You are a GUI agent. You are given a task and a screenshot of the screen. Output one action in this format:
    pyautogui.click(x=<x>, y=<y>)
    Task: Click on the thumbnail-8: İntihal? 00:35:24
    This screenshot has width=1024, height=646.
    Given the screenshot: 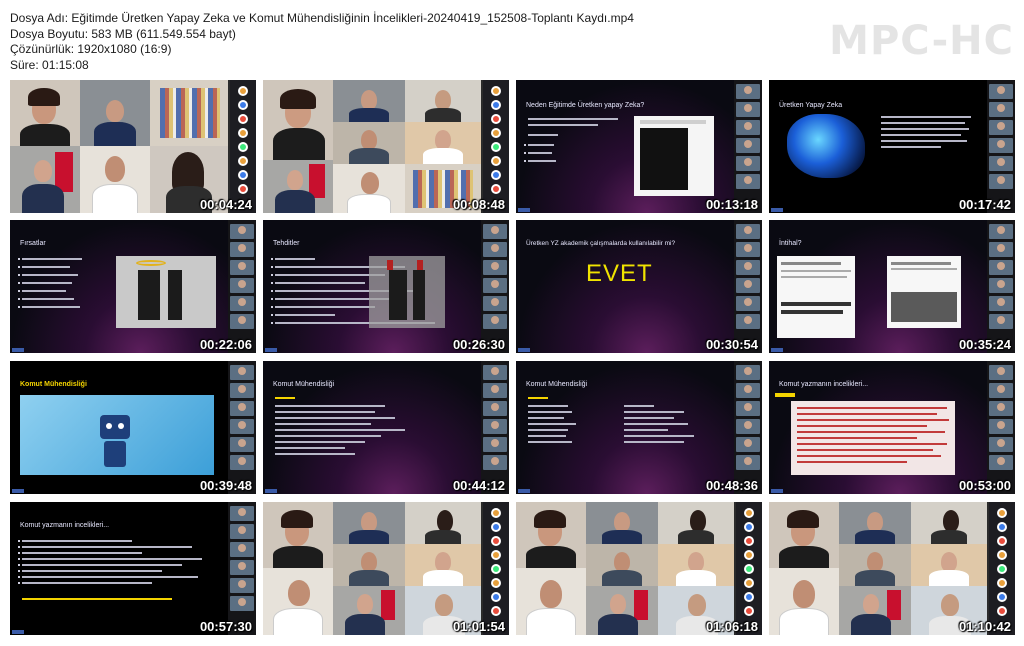 What is the action you would take?
    pyautogui.click(x=892, y=286)
    